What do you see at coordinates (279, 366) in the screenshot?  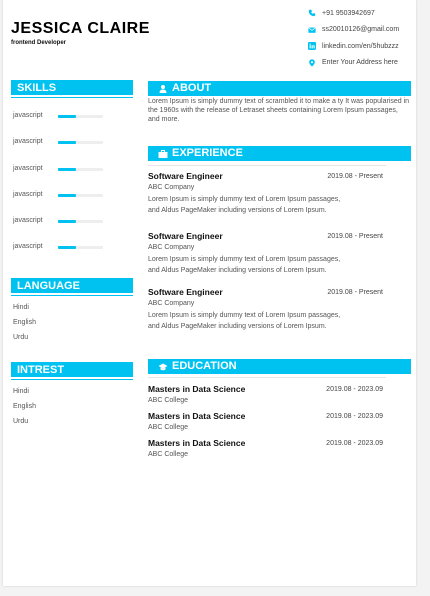 I see `education-heading: EDUCATION` at bounding box center [279, 366].